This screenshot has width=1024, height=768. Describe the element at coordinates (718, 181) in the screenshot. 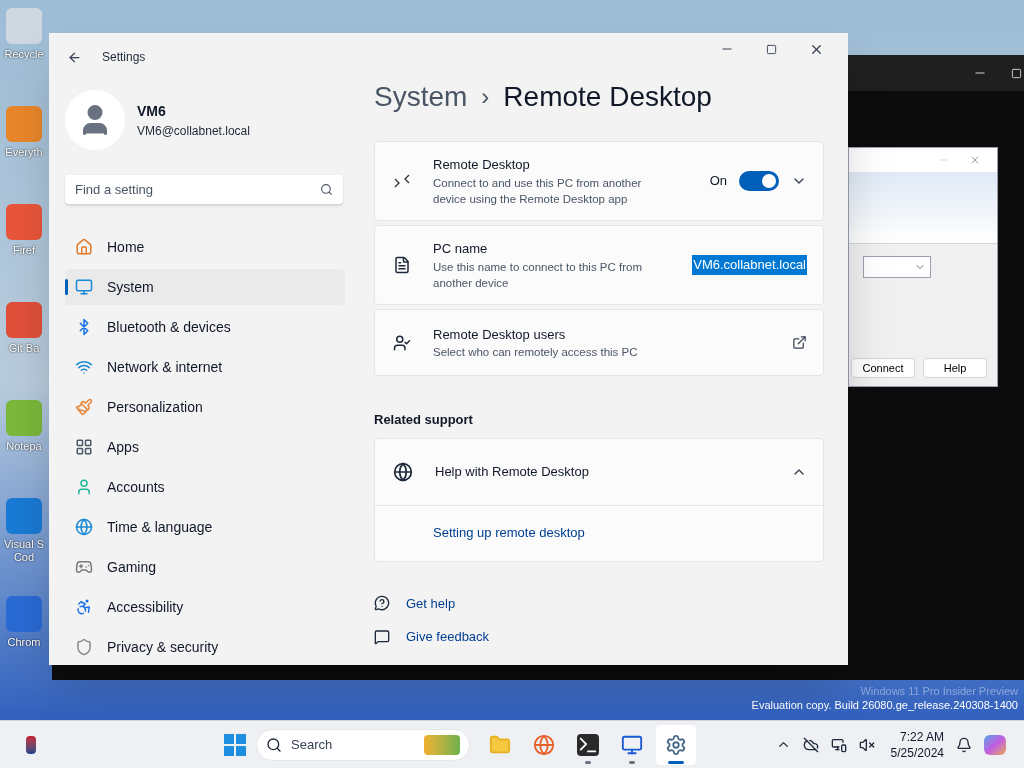

I see `toggle-state-label: On` at that location.